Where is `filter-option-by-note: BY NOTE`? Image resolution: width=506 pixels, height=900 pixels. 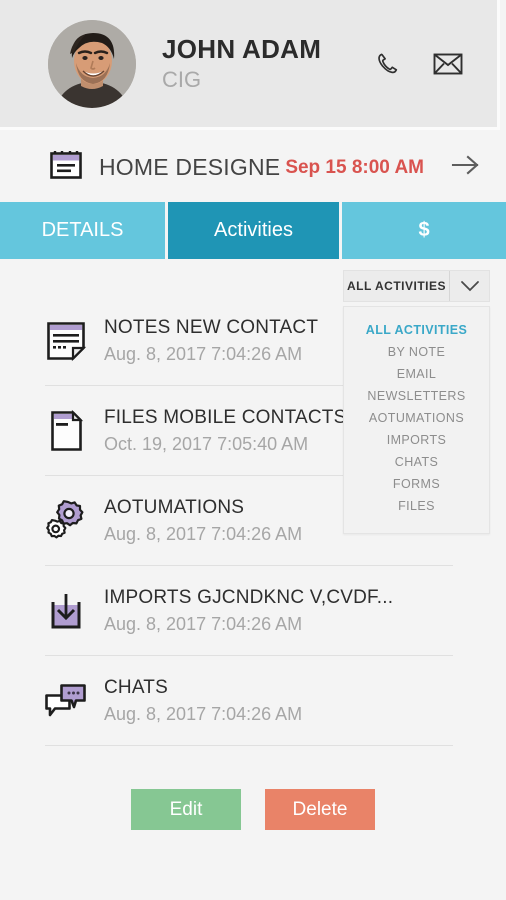 filter-option-by-note: BY NOTE is located at coordinates (416, 352).